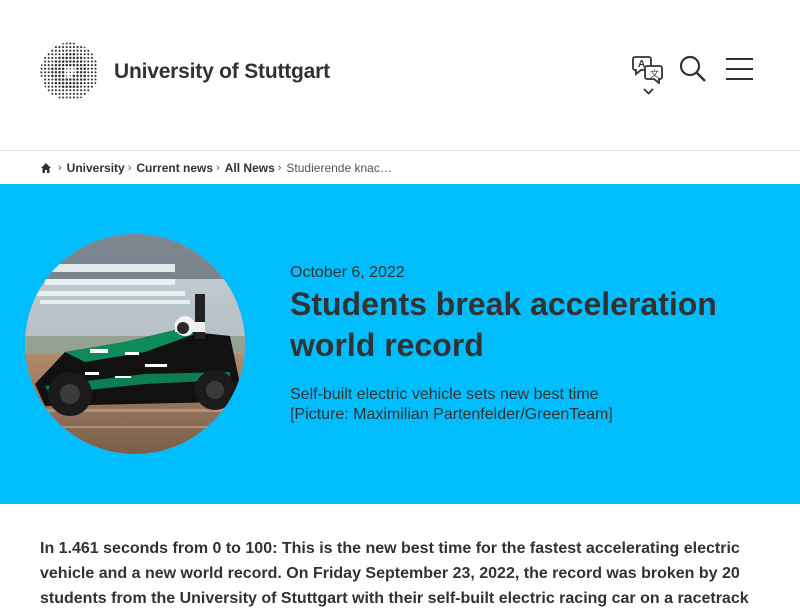 Image resolution: width=800 pixels, height=611 pixels. What do you see at coordinates (46, 168) in the screenshot?
I see `home-icon` at bounding box center [46, 168].